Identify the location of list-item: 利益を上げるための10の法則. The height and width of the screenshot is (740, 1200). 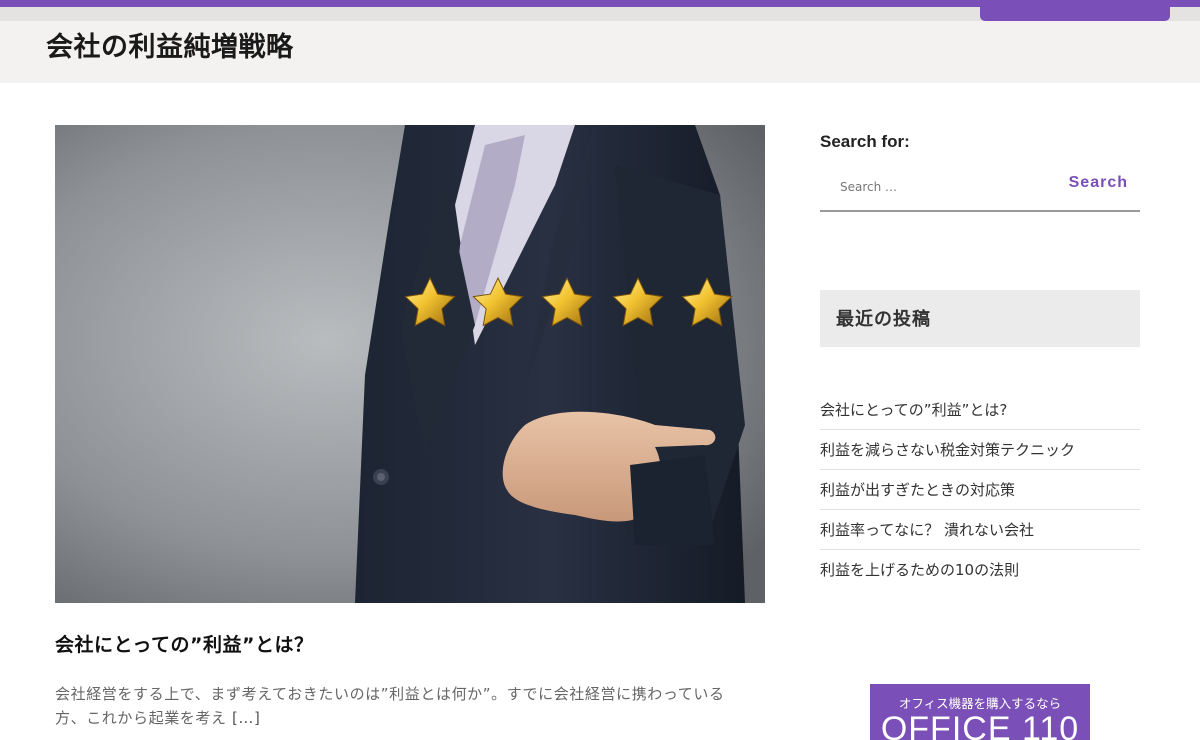
(980, 570).